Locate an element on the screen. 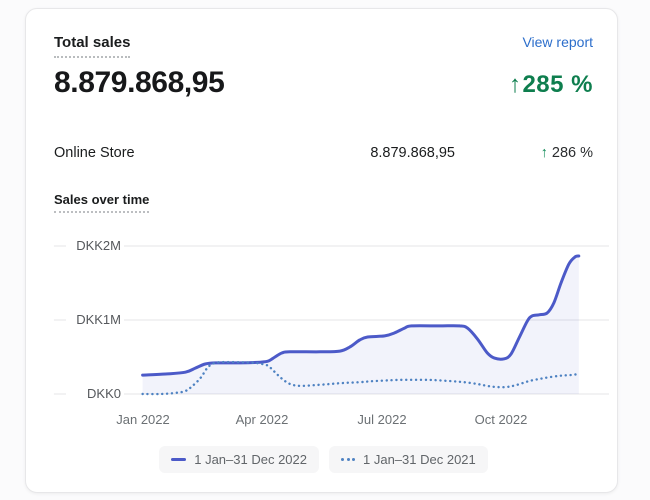 The image size is (650, 500). dotted-line-icon is located at coordinates (348, 459).